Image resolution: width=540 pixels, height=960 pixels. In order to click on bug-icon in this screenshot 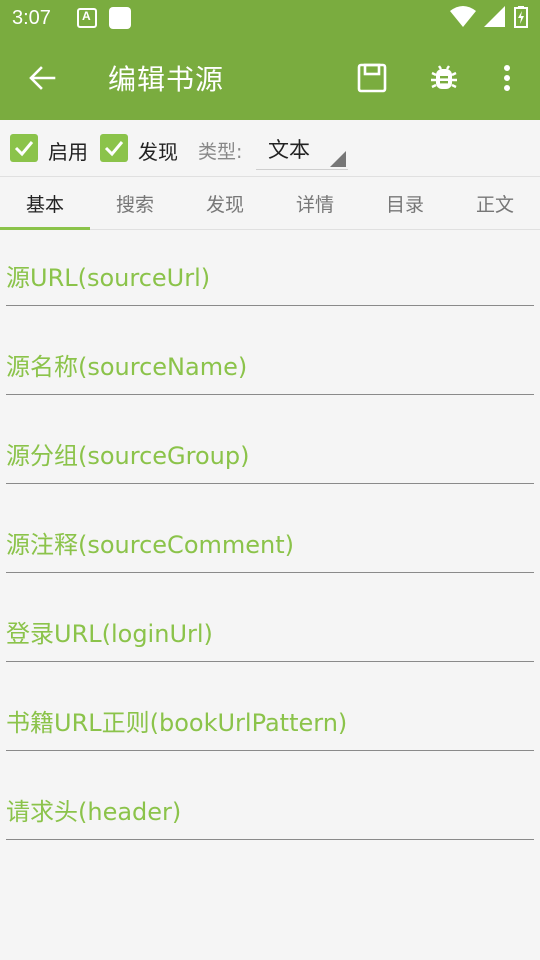, I will do `click(444, 77)`.